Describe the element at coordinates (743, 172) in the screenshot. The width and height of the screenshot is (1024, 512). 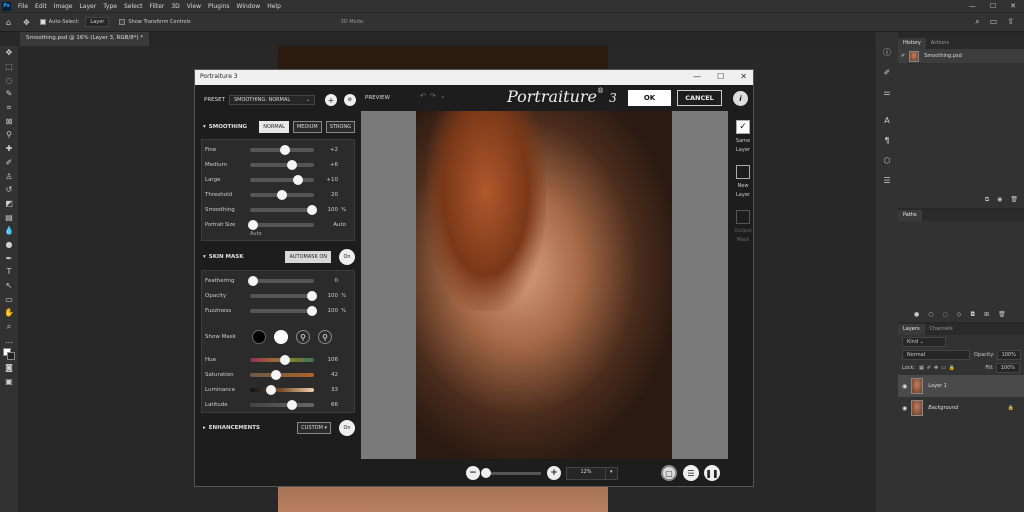
I see `new-layer-checkbox` at that location.